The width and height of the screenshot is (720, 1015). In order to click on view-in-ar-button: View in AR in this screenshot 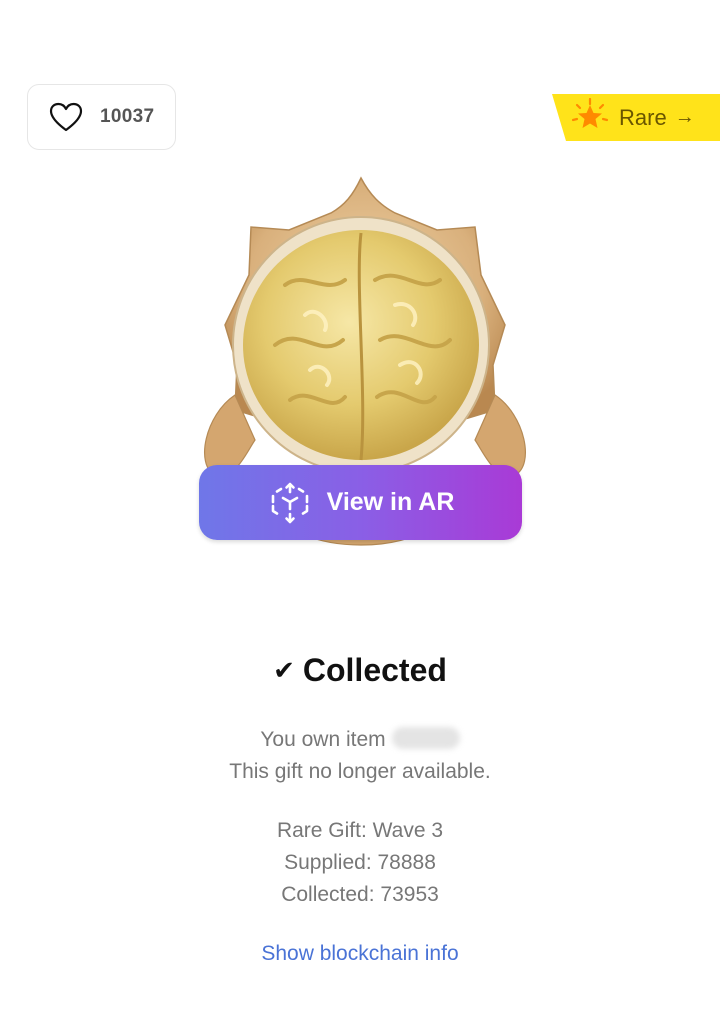, I will do `click(360, 502)`.